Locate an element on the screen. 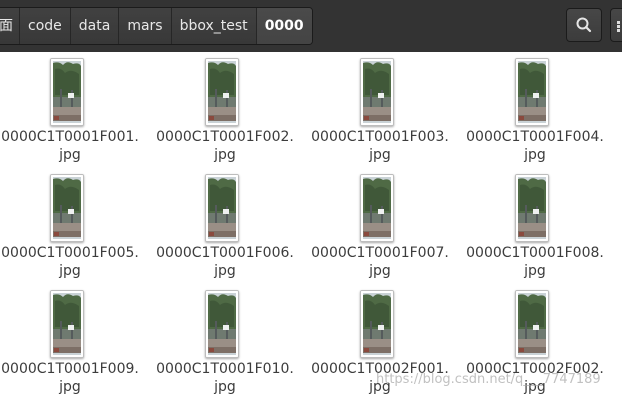 This screenshot has width=622, height=400. file-name: 0000C1T0001F009.jpg is located at coordinates (70, 378).